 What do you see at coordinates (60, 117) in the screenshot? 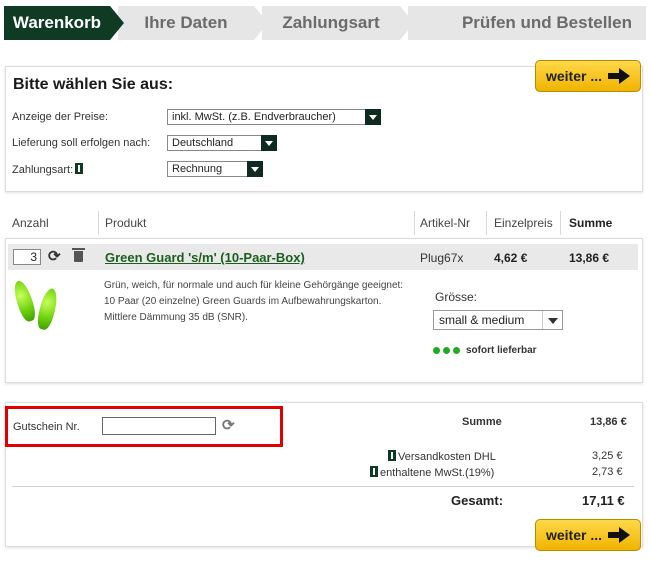
I see `price-display-label: Anzeige der Preise:` at bounding box center [60, 117].